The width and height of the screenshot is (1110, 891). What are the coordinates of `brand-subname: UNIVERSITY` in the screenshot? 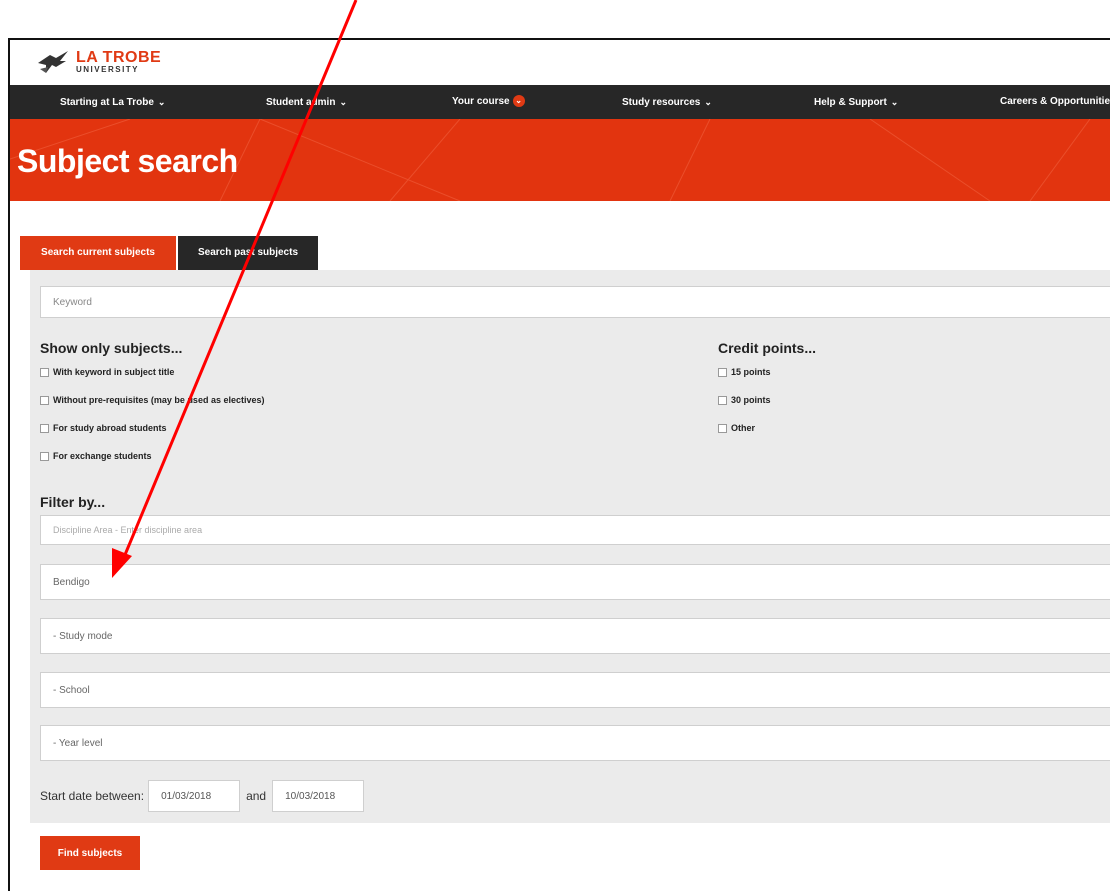 It's located at (108, 69).